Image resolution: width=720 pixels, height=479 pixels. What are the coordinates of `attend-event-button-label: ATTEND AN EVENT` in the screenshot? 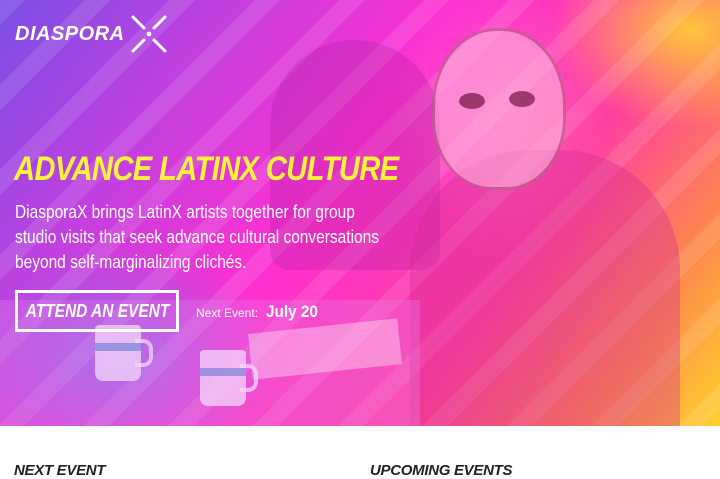 It's located at (97, 310).